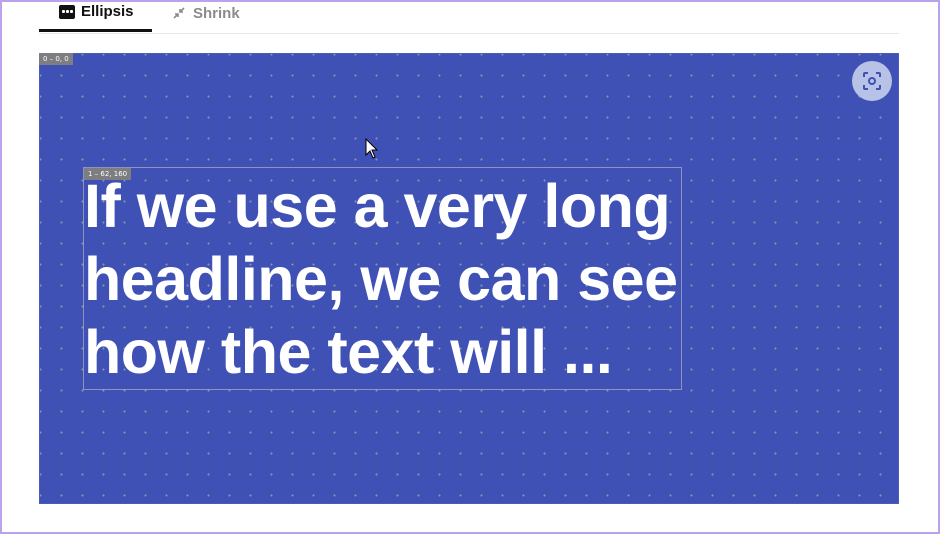  I want to click on shrink-icon, so click(179, 13).